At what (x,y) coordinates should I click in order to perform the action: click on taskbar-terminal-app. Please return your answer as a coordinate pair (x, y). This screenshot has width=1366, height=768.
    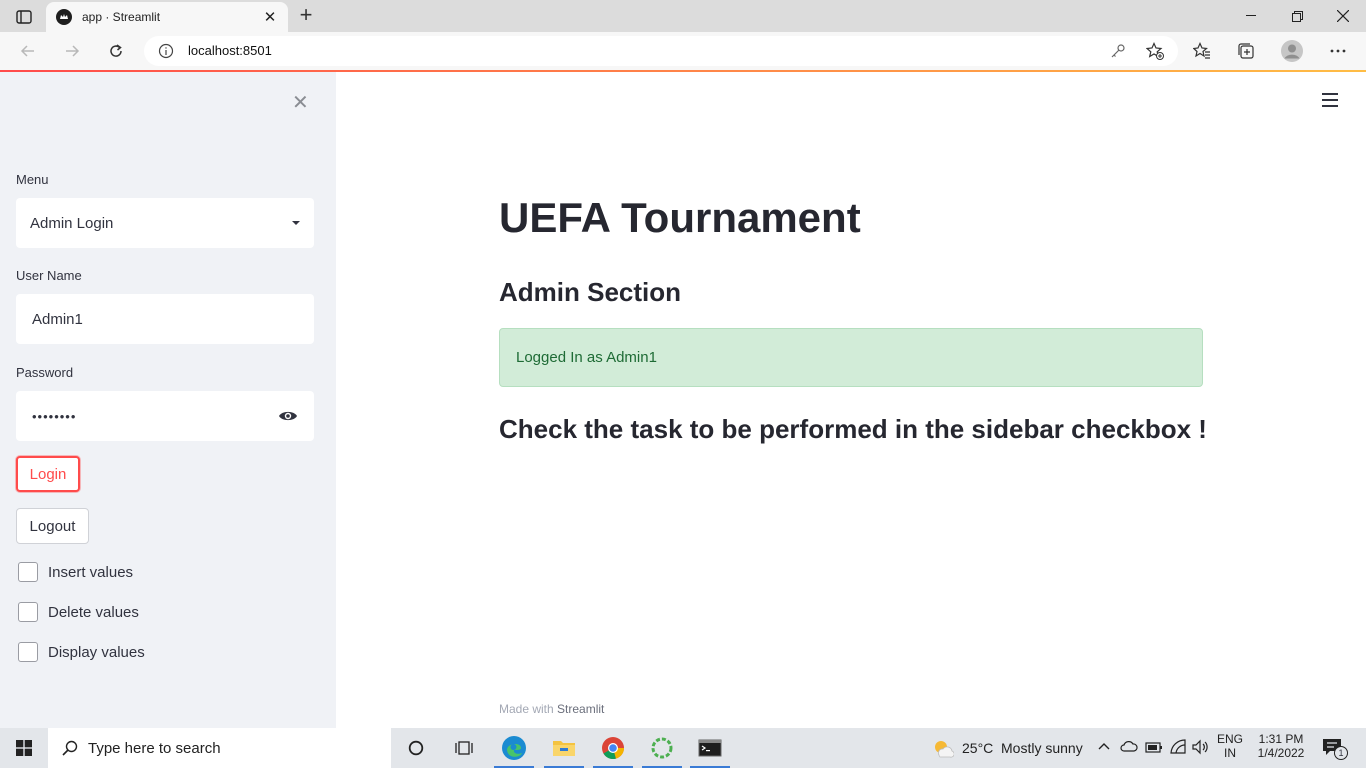
    Looking at the image, I should click on (710, 748).